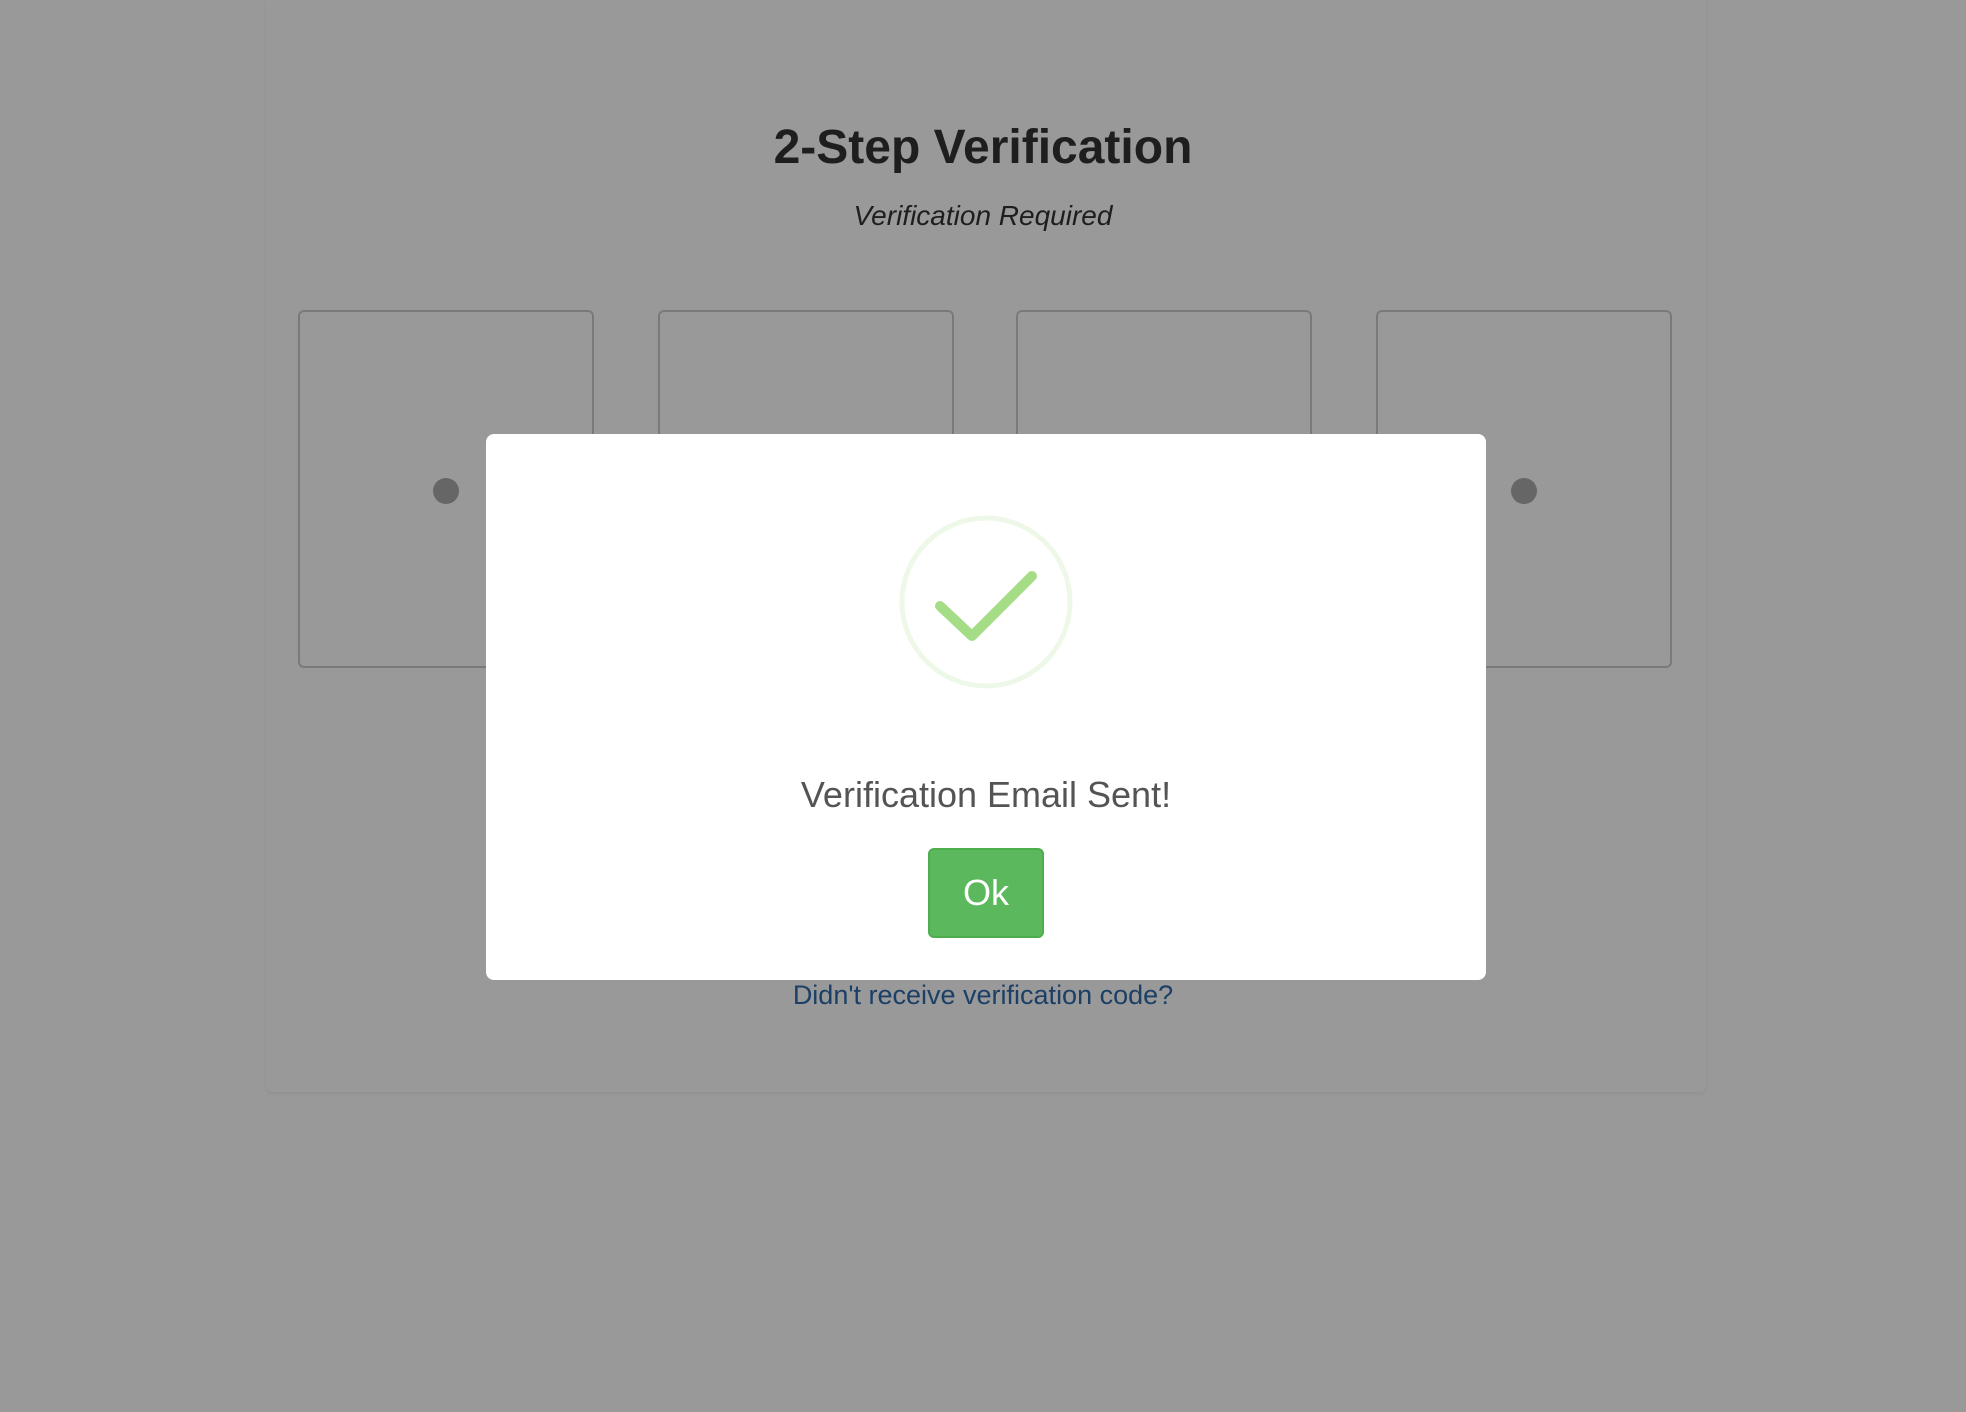 This screenshot has width=1966, height=1412. I want to click on checkmark-icon, so click(986, 602).